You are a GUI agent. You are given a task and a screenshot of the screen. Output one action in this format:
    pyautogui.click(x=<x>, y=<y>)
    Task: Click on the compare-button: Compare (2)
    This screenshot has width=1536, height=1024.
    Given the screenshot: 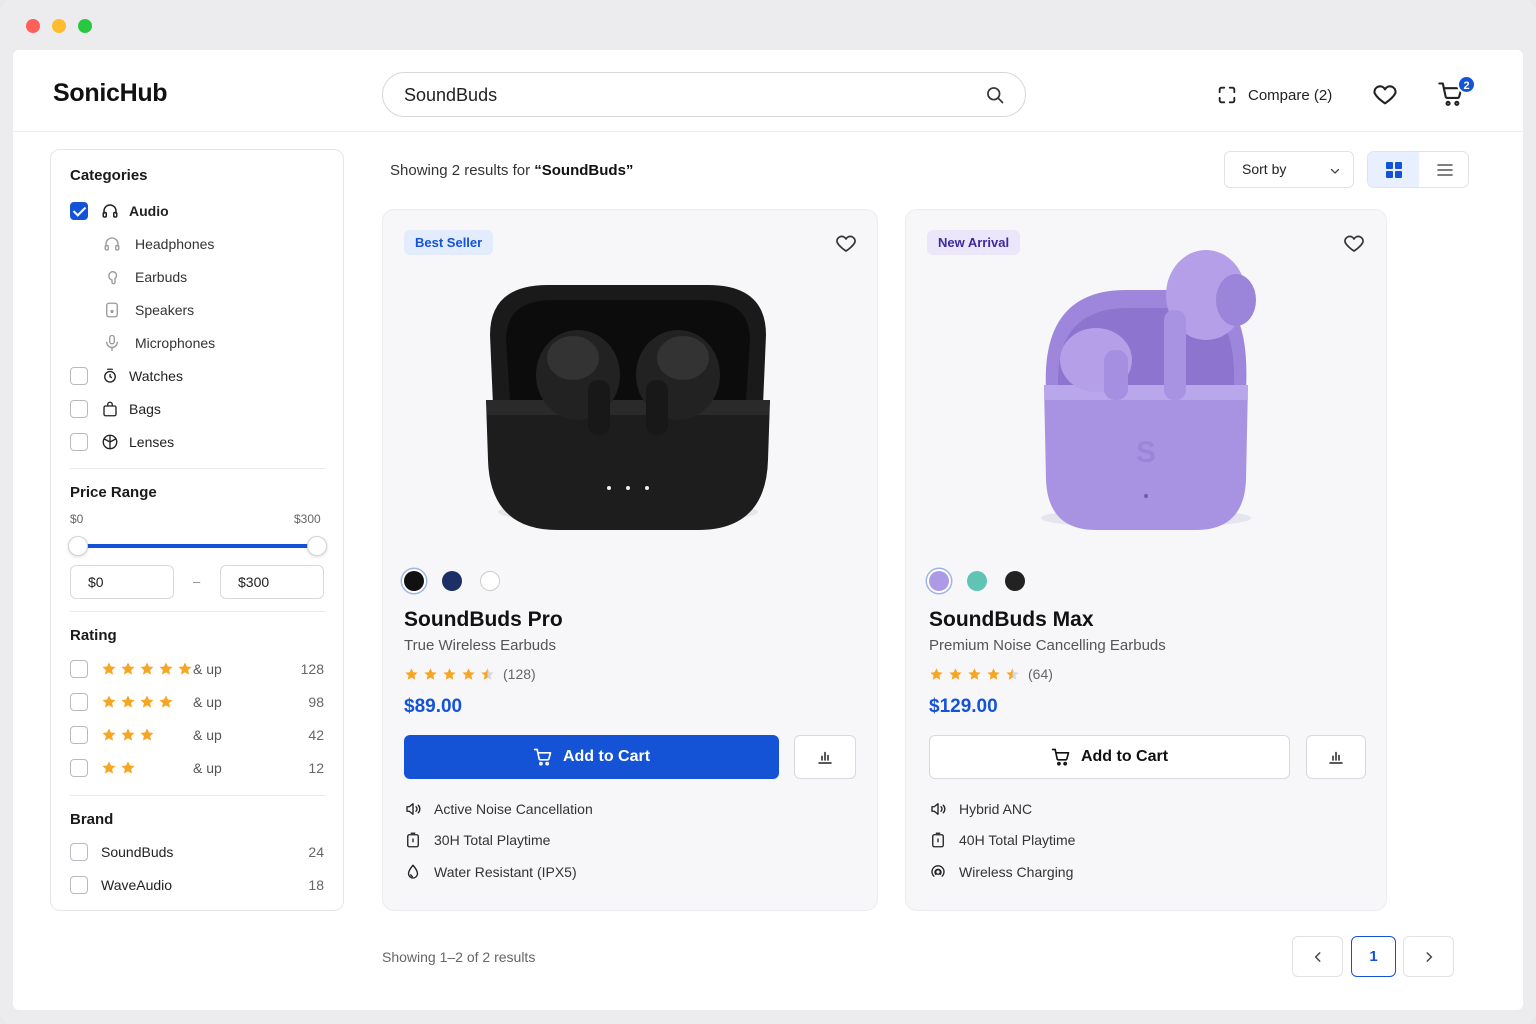 What is the action you would take?
    pyautogui.click(x=1274, y=95)
    